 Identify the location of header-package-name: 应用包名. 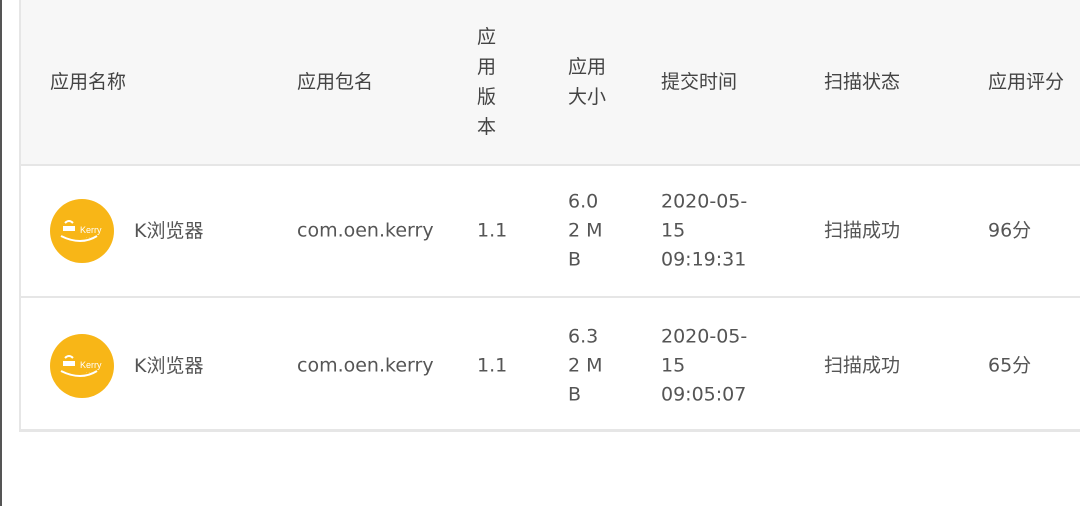
(335, 82).